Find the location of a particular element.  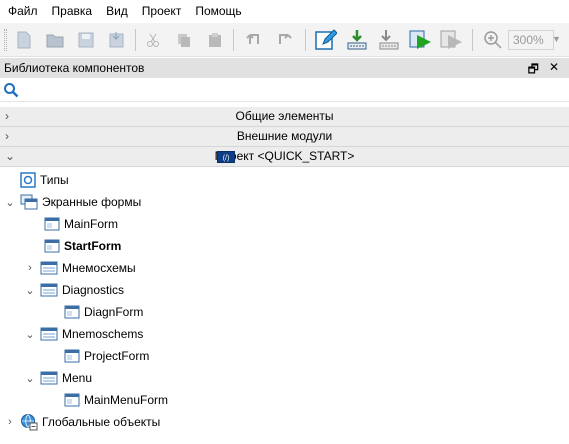

edit-pencil-icon is located at coordinates (326, 39).